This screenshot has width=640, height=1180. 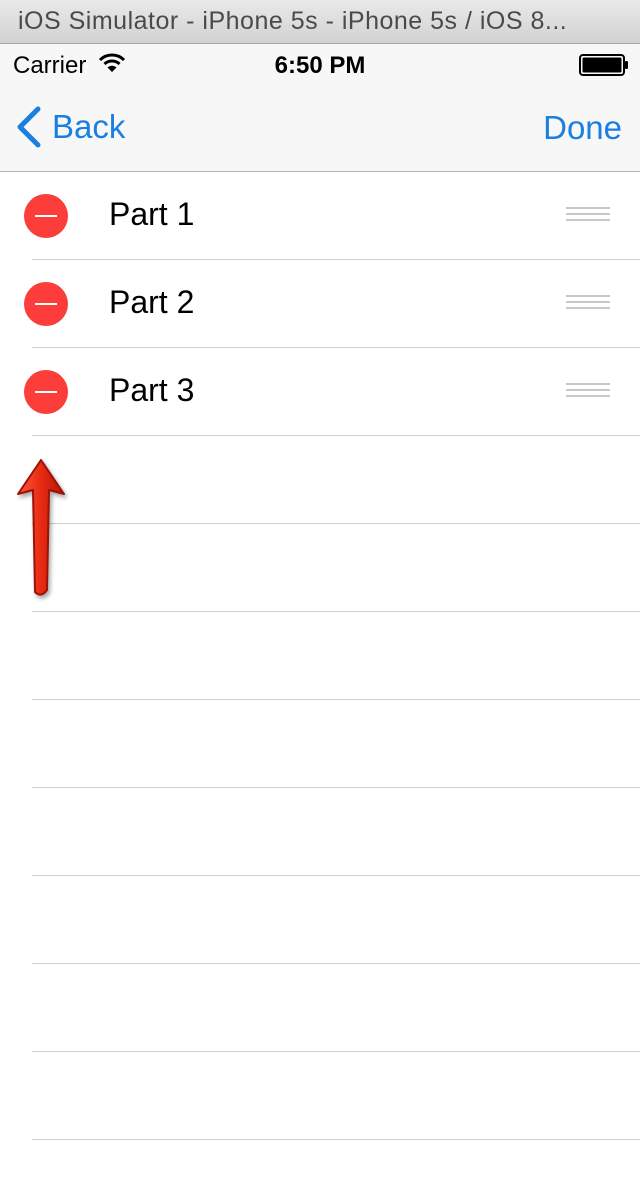 What do you see at coordinates (582, 128) in the screenshot?
I see `done-button: Done` at bounding box center [582, 128].